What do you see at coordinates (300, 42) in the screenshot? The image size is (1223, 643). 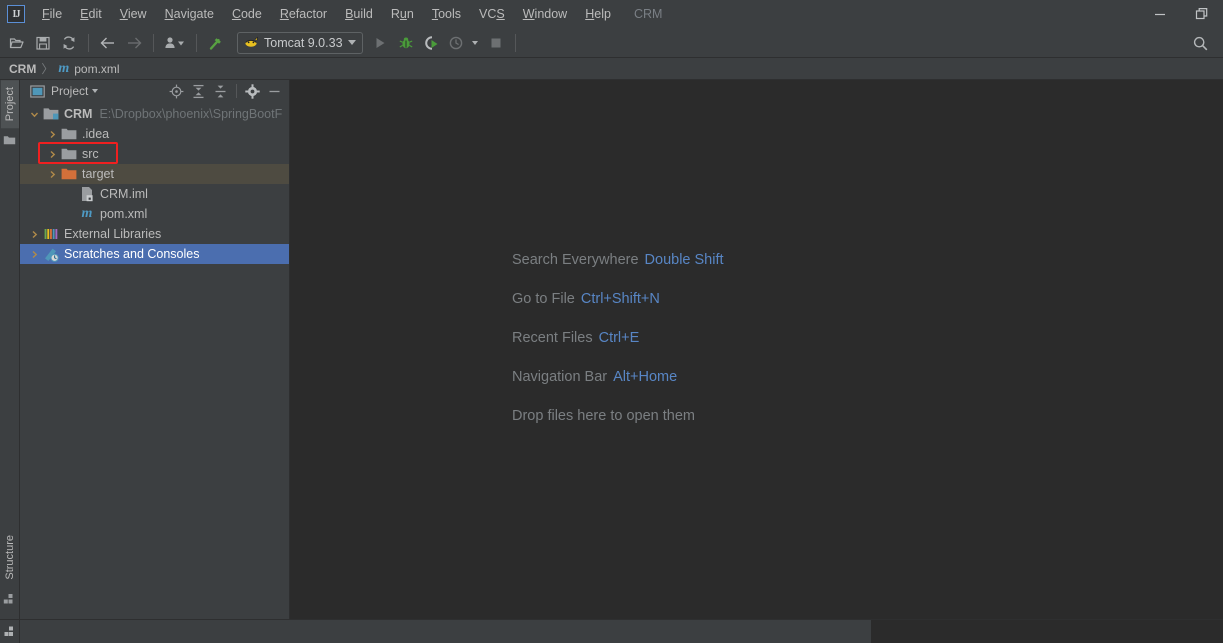 I see `run-configuration-selector: Tomcat 9.0.33` at bounding box center [300, 42].